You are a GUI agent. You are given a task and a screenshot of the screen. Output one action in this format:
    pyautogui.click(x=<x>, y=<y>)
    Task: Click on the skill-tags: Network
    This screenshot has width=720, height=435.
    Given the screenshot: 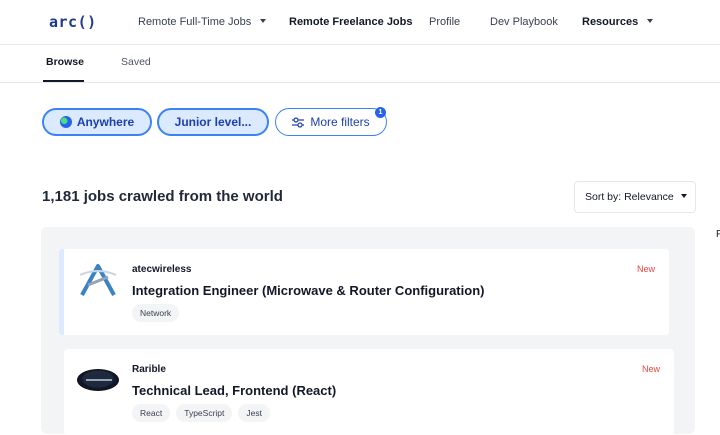 What is the action you would take?
    pyautogui.click(x=156, y=313)
    